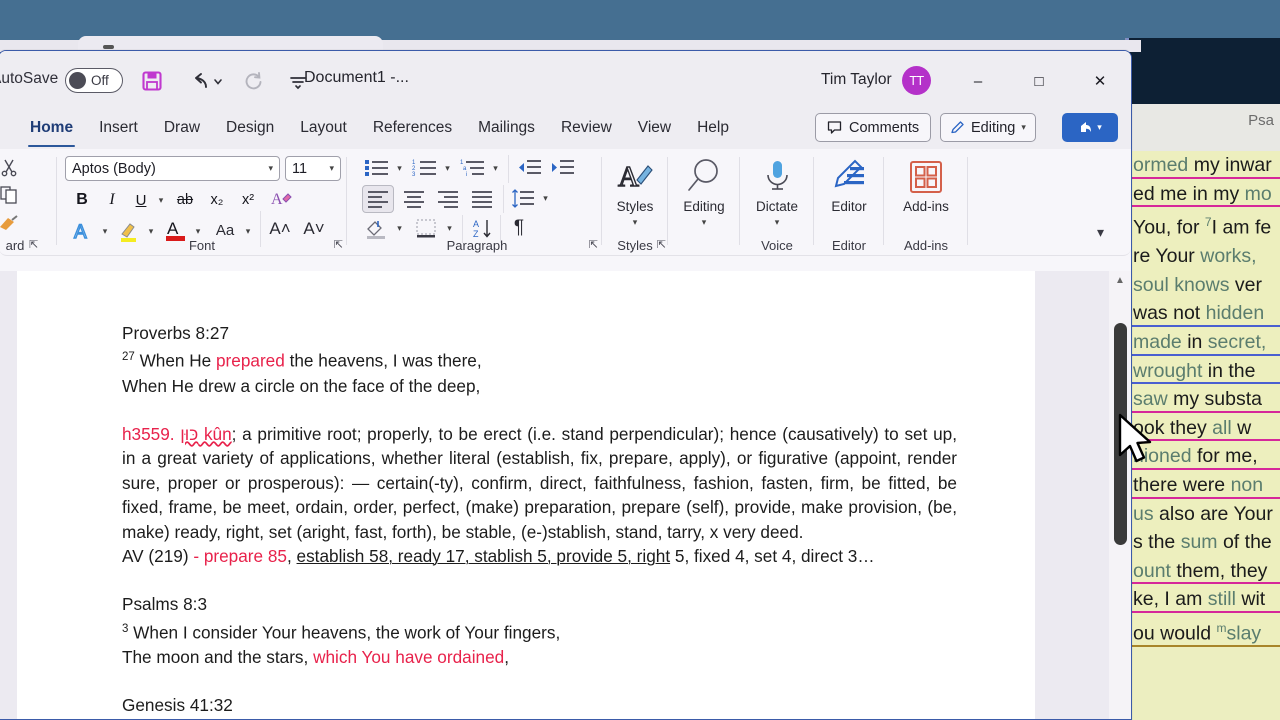 The height and width of the screenshot is (720, 1280). What do you see at coordinates (988, 127) in the screenshot?
I see `editing-mode-button: Editing ▾` at bounding box center [988, 127].